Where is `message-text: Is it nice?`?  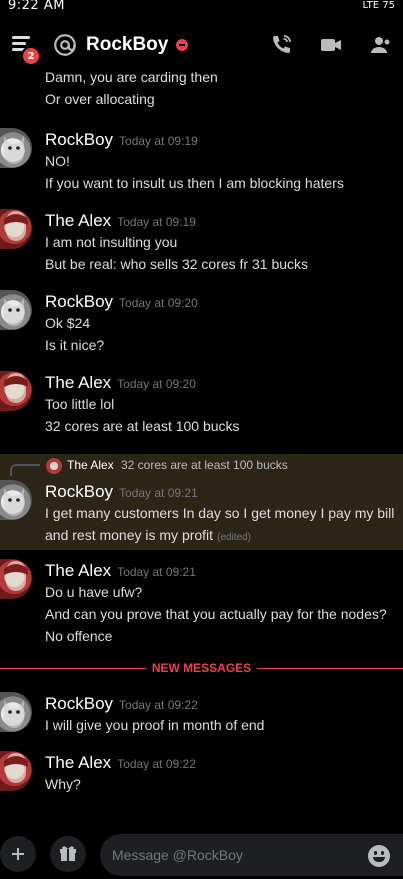
message-text: Is it nice? is located at coordinates (75, 345).